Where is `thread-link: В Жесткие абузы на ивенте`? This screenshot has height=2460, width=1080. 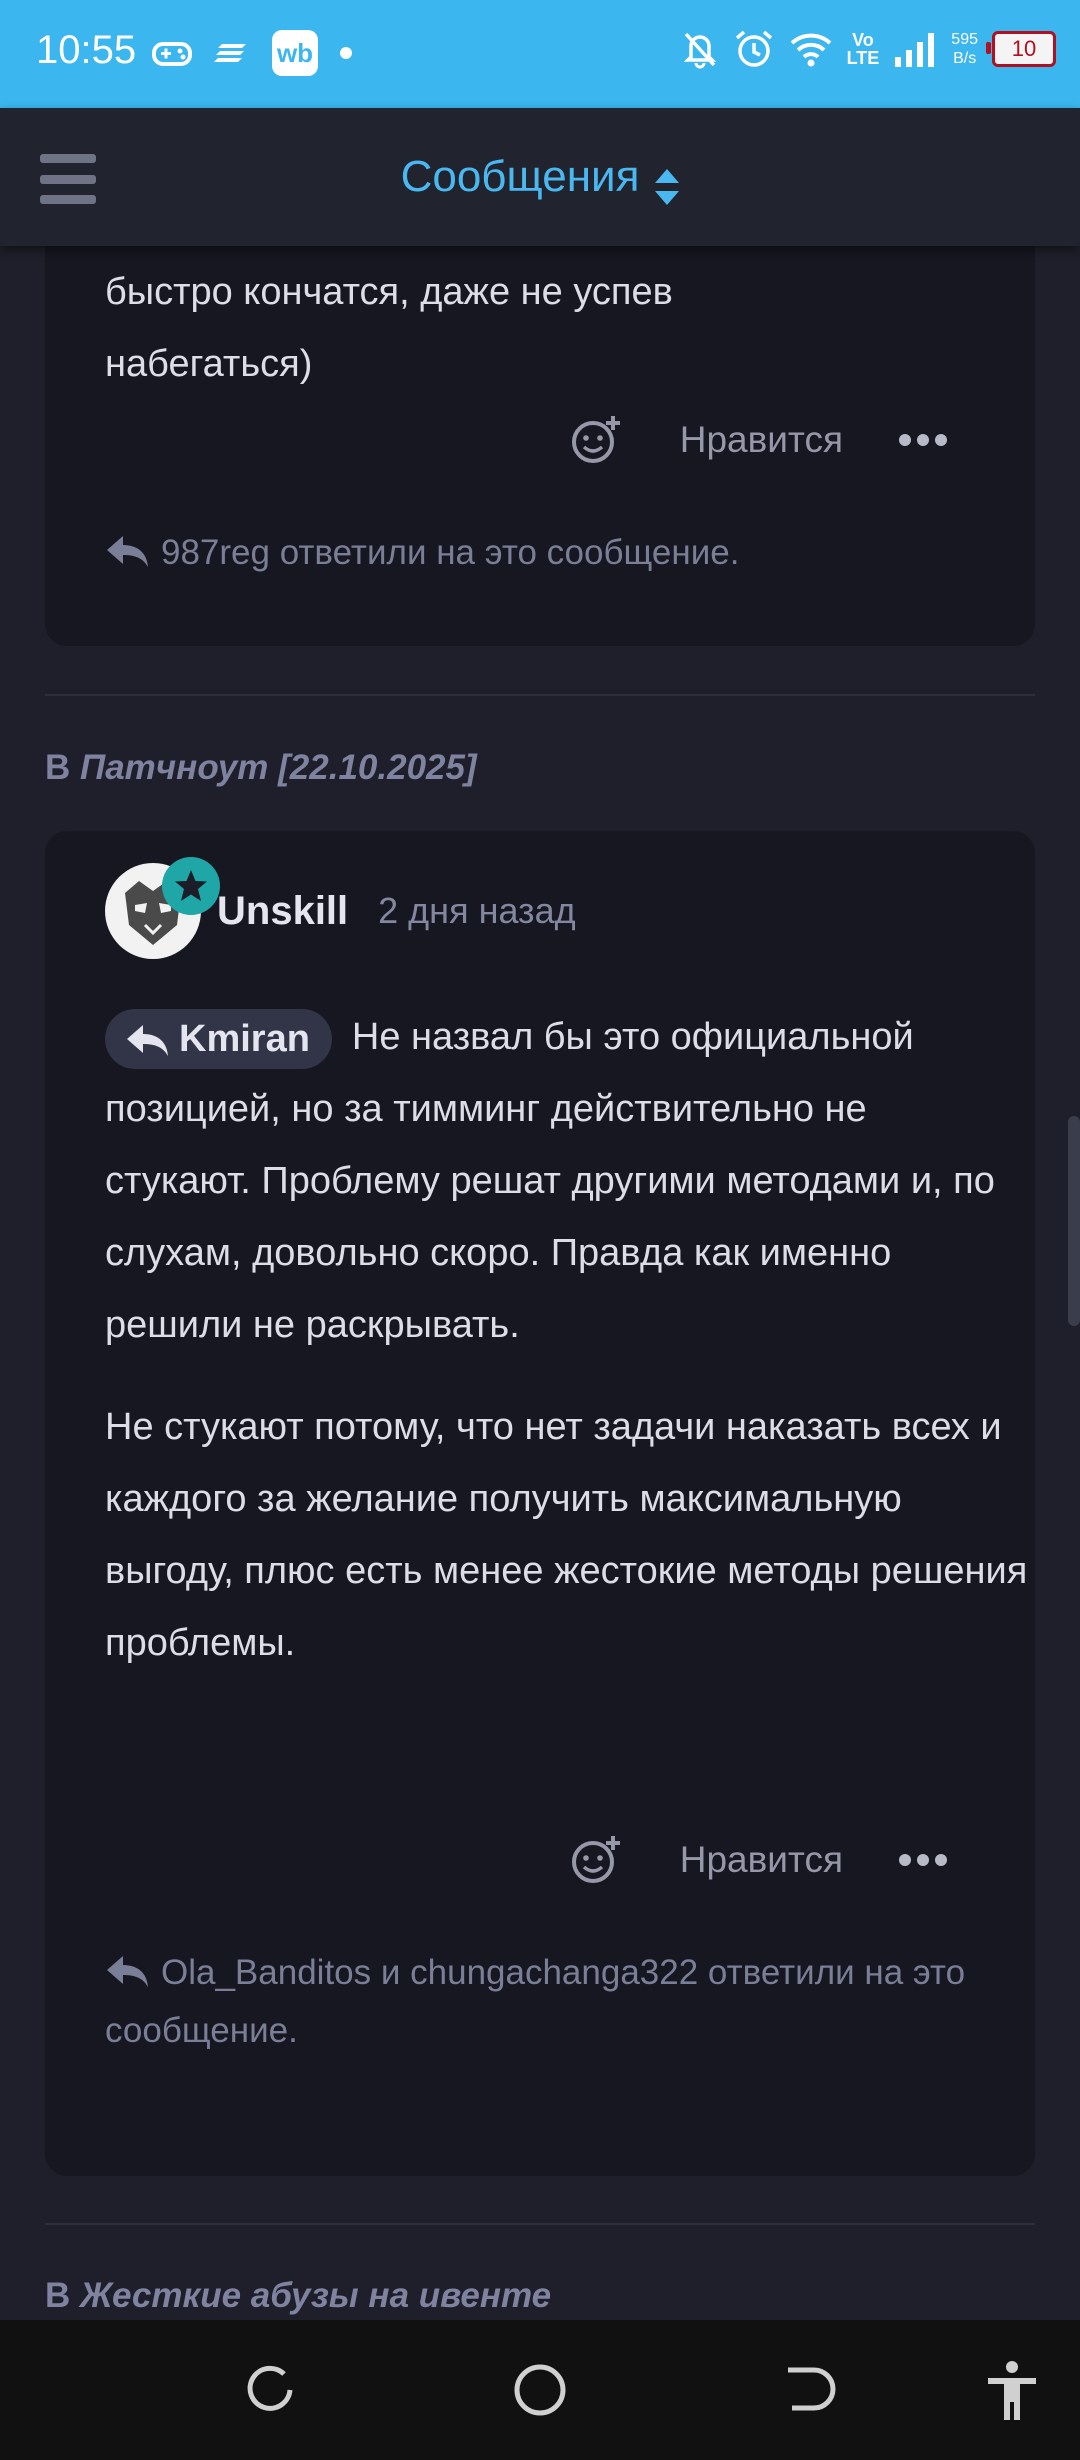 thread-link: В Жесткие абузы на ивенте is located at coordinates (298, 2296).